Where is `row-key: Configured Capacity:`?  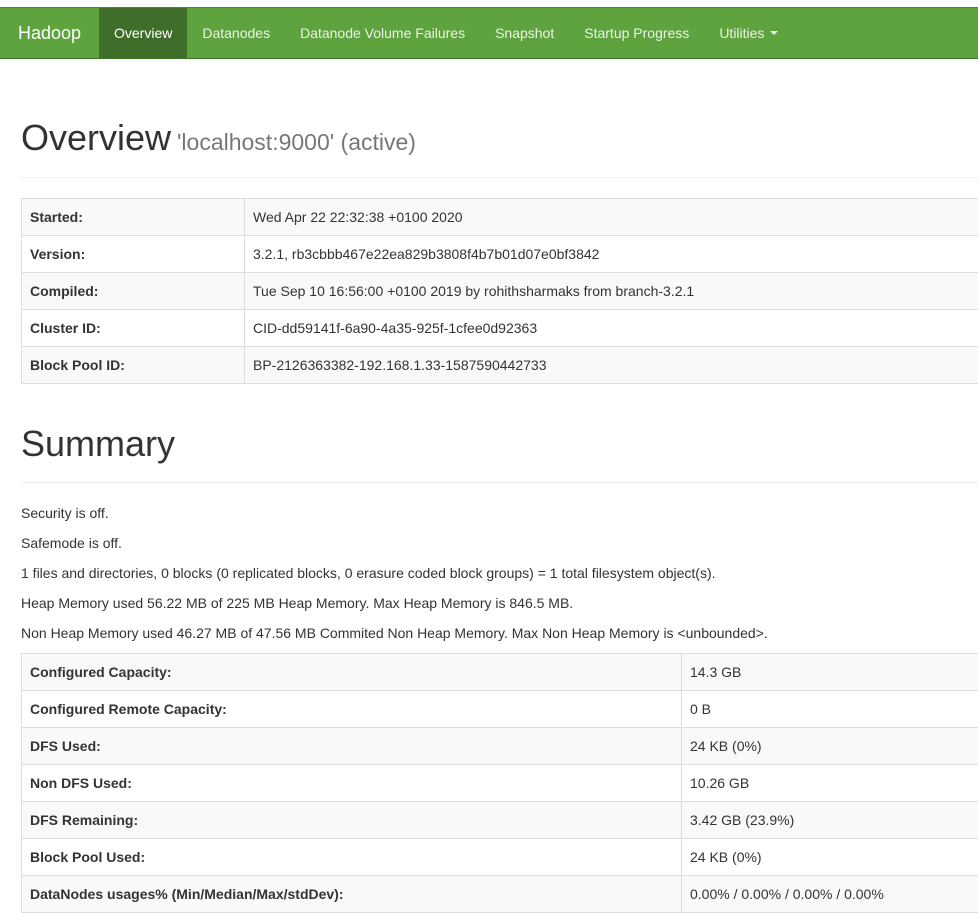 row-key: Configured Capacity: is located at coordinates (351, 672).